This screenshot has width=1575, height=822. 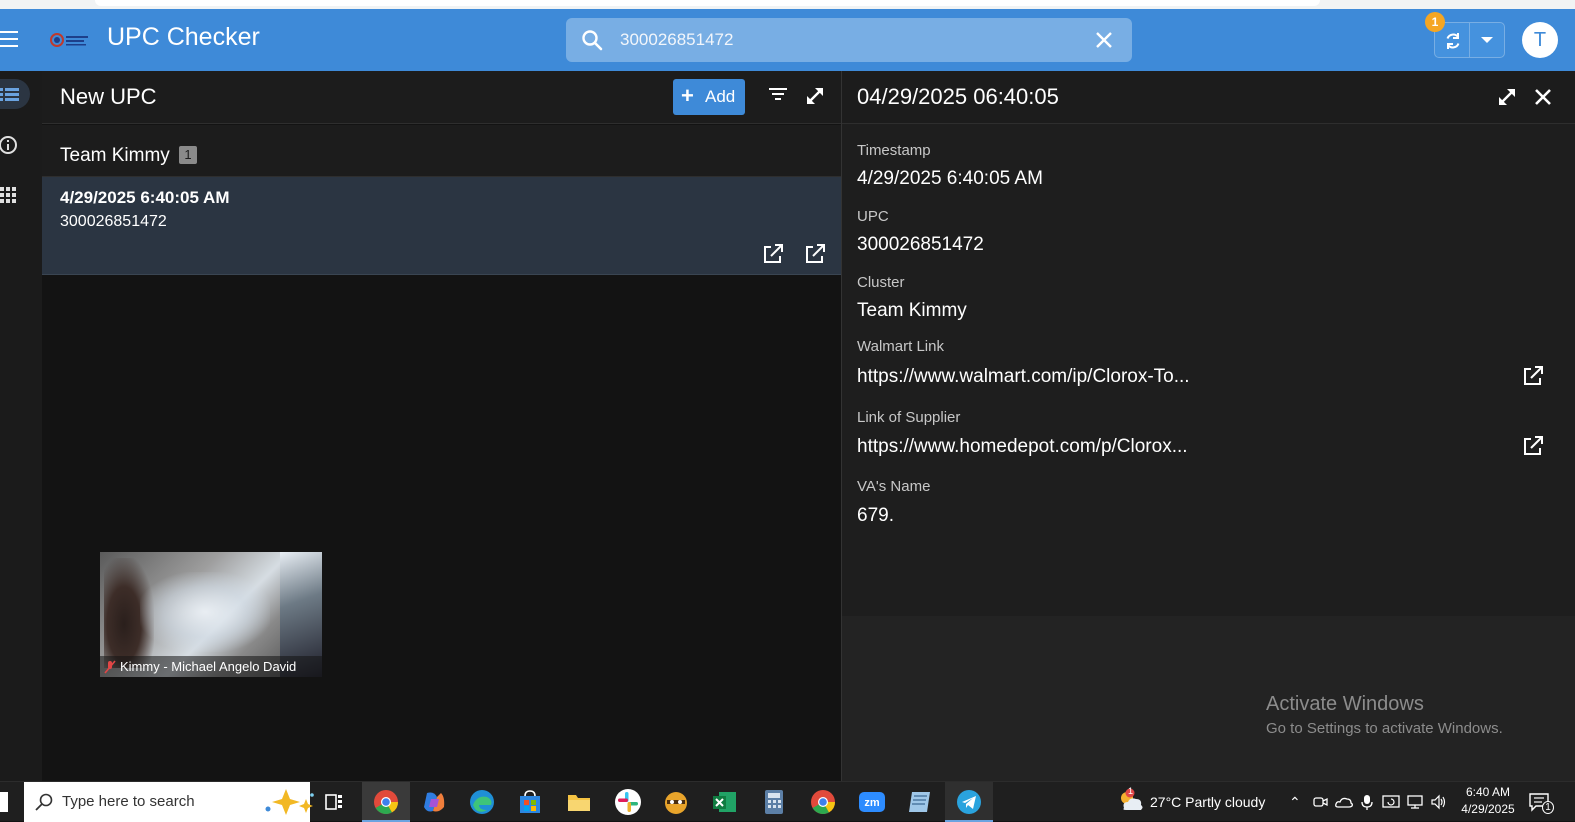 What do you see at coordinates (386, 802) in the screenshot?
I see `chrome-icon` at bounding box center [386, 802].